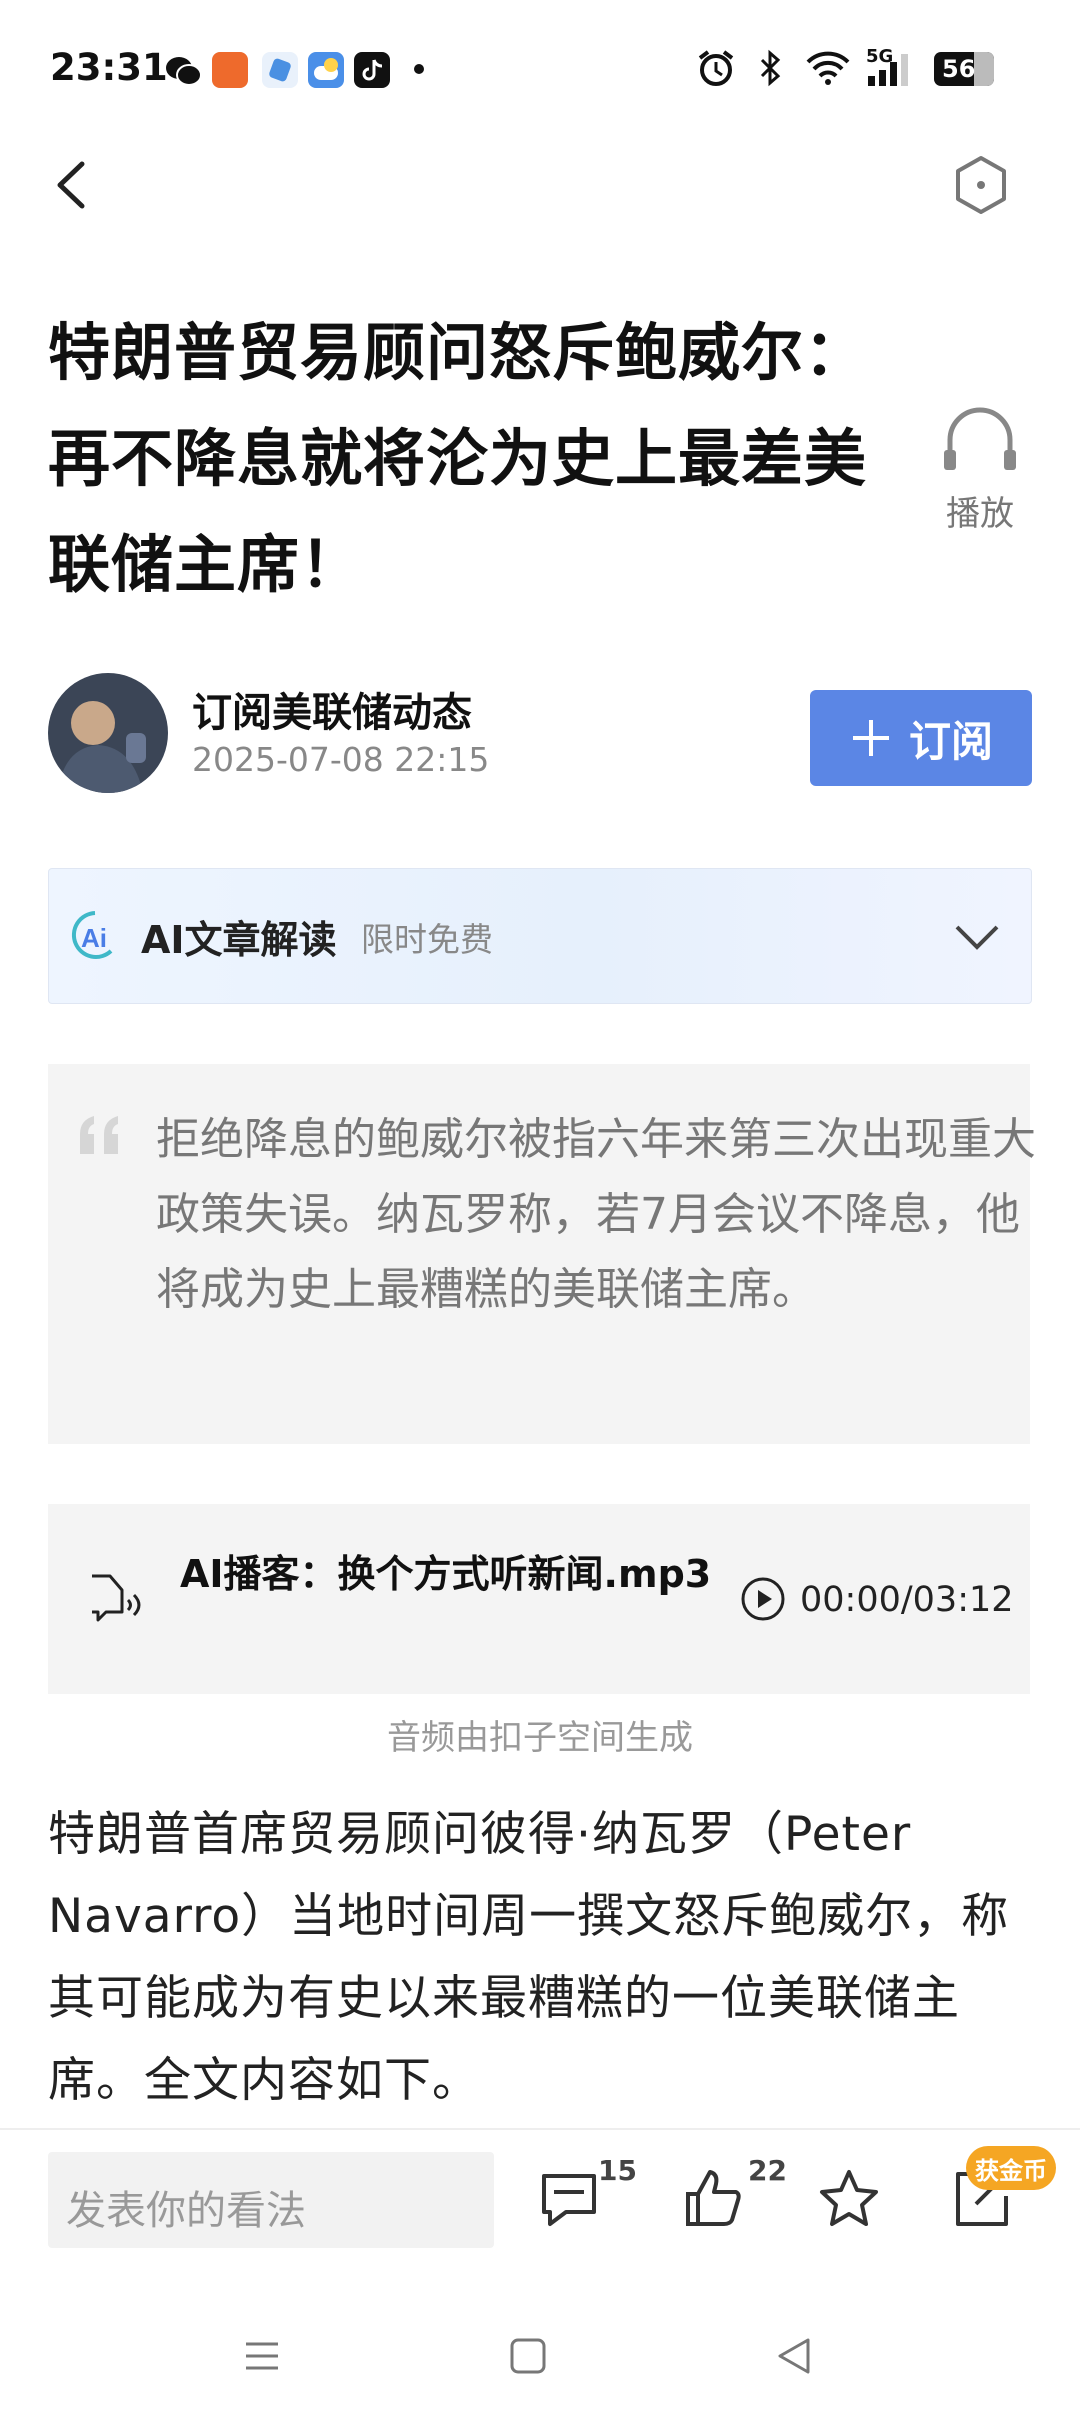  Describe the element at coordinates (332, 709) in the screenshot. I see `author-name: 订阅美联储动态` at that location.